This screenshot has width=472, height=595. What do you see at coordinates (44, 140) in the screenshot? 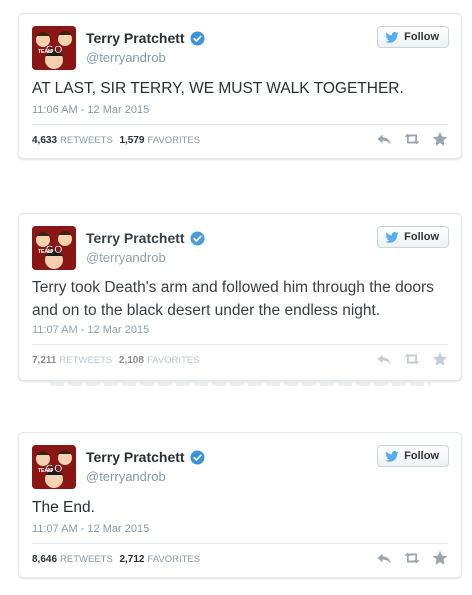
I see `retweet-count: 4,633` at bounding box center [44, 140].